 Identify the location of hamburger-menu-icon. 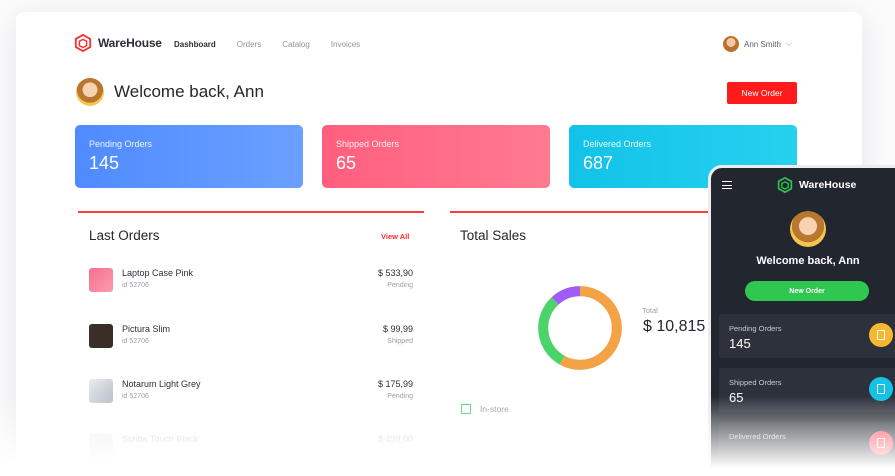
(727, 185).